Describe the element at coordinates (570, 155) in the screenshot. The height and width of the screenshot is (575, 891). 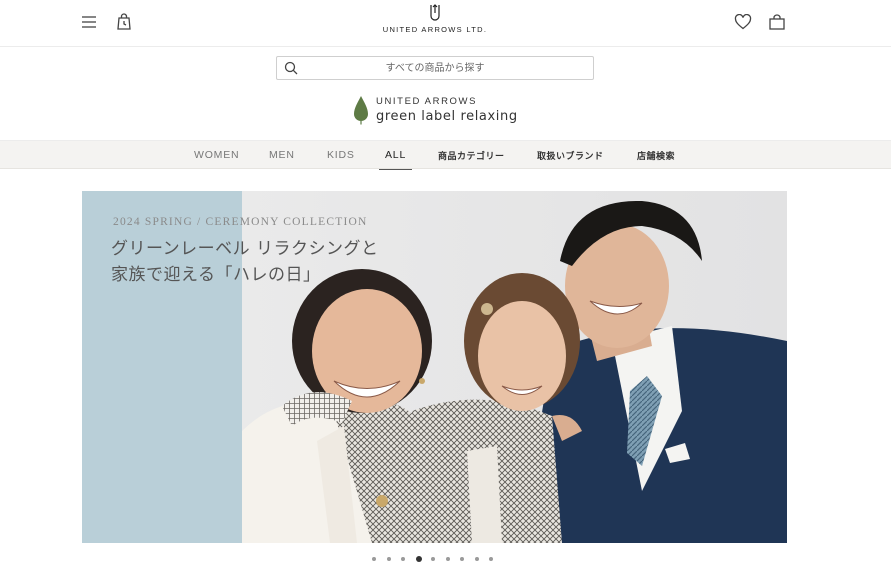
I see `nav-item-brands: 取扱いブランド` at that location.